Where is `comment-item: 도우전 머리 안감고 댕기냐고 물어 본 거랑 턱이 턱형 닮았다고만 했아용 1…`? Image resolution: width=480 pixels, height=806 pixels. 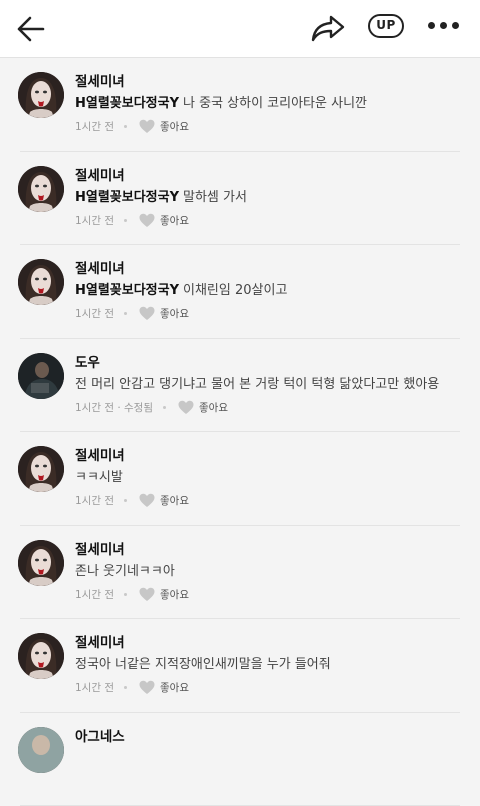
comment-item: 도우전 머리 안감고 댕기냐고 물어 본 거랑 턱이 턱형 닮았다고만 했아용 1… is located at coordinates (240, 386).